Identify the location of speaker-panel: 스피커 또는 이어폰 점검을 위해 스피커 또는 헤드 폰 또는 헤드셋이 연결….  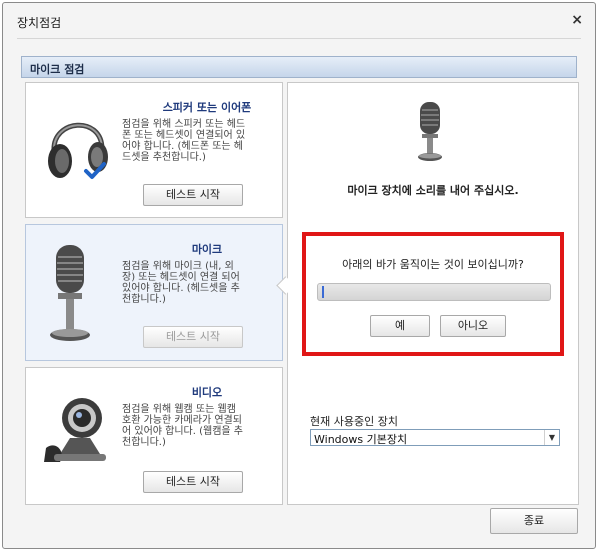
(154, 150).